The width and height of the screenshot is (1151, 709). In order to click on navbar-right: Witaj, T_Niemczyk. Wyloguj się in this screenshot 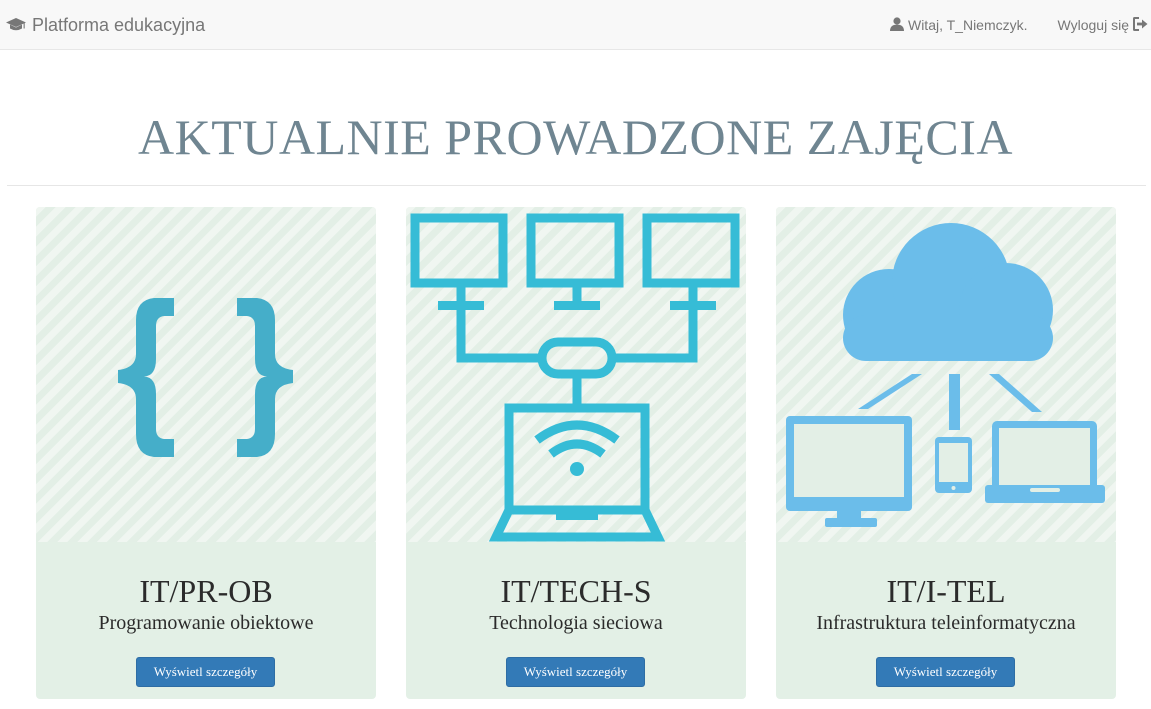, I will do `click(1020, 25)`.